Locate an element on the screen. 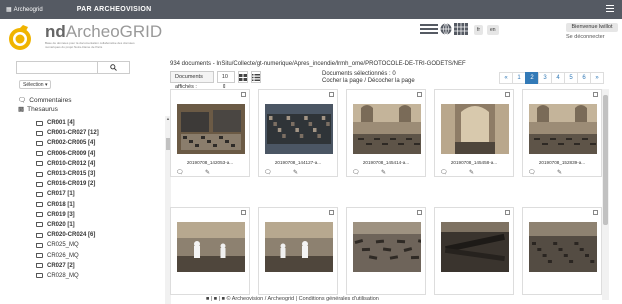  document-card: 20190708_145458-a... 🗨 ✎ is located at coordinates (474, 133).